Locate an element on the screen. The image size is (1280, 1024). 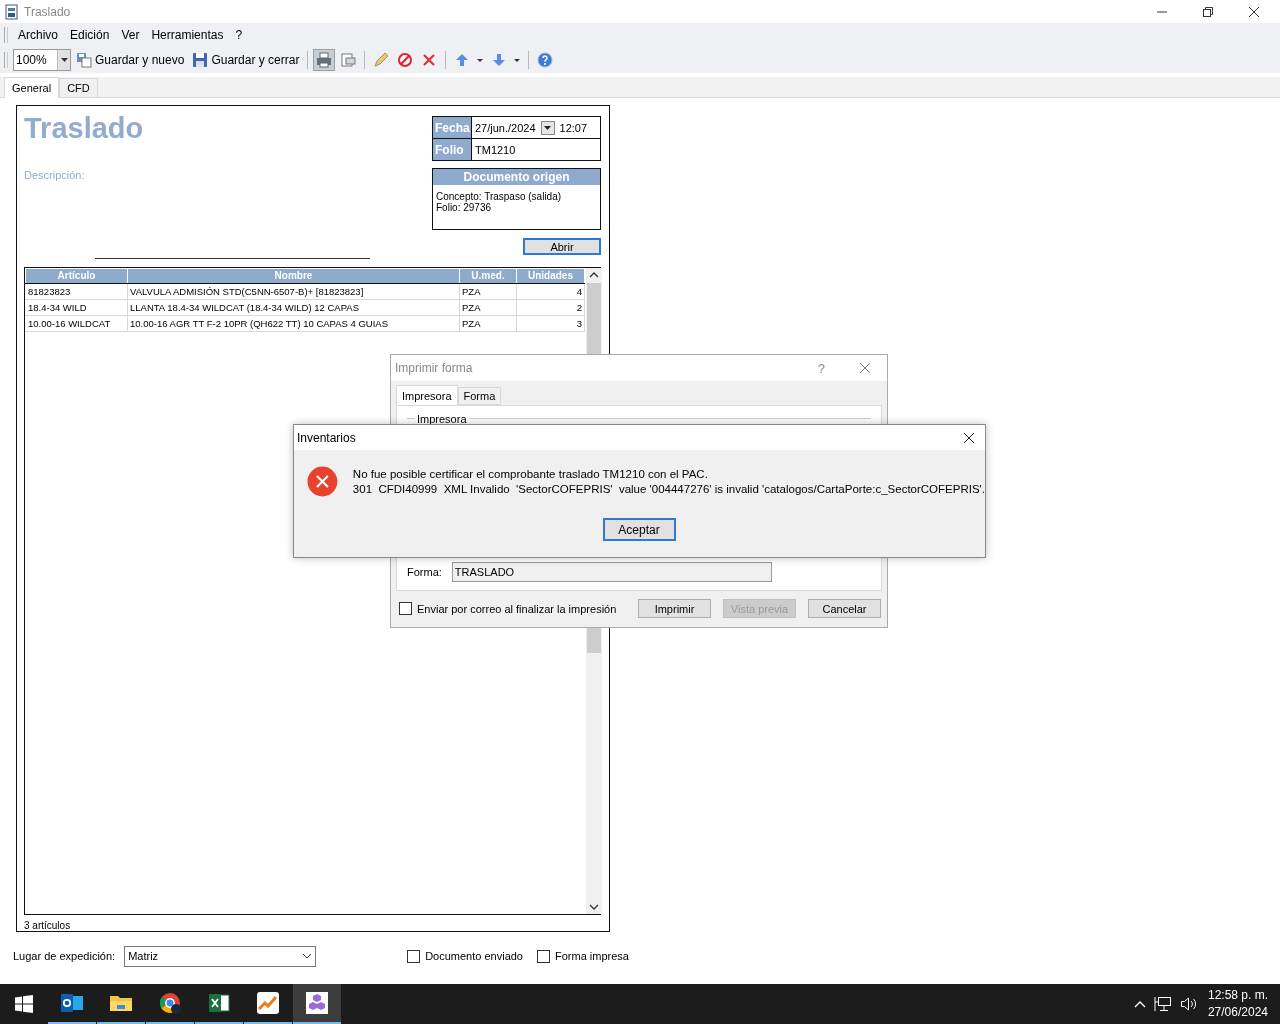
table-cell: 18.4-34 WILD is located at coordinates (77, 307).